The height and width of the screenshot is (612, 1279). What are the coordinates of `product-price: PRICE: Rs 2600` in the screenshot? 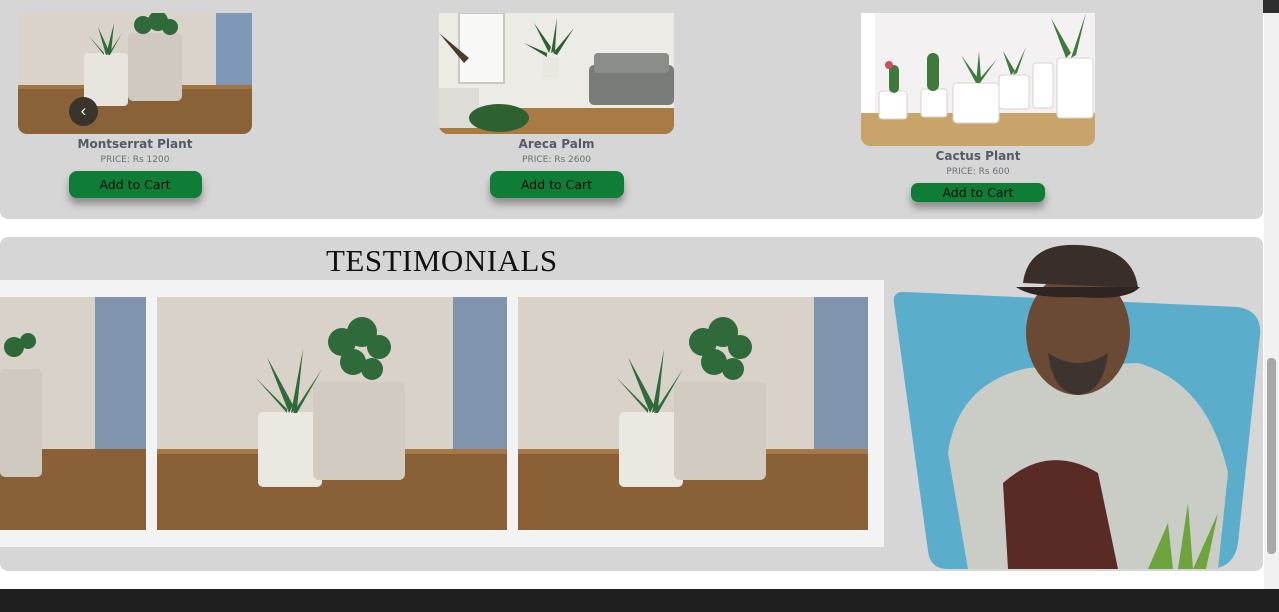 It's located at (556, 160).